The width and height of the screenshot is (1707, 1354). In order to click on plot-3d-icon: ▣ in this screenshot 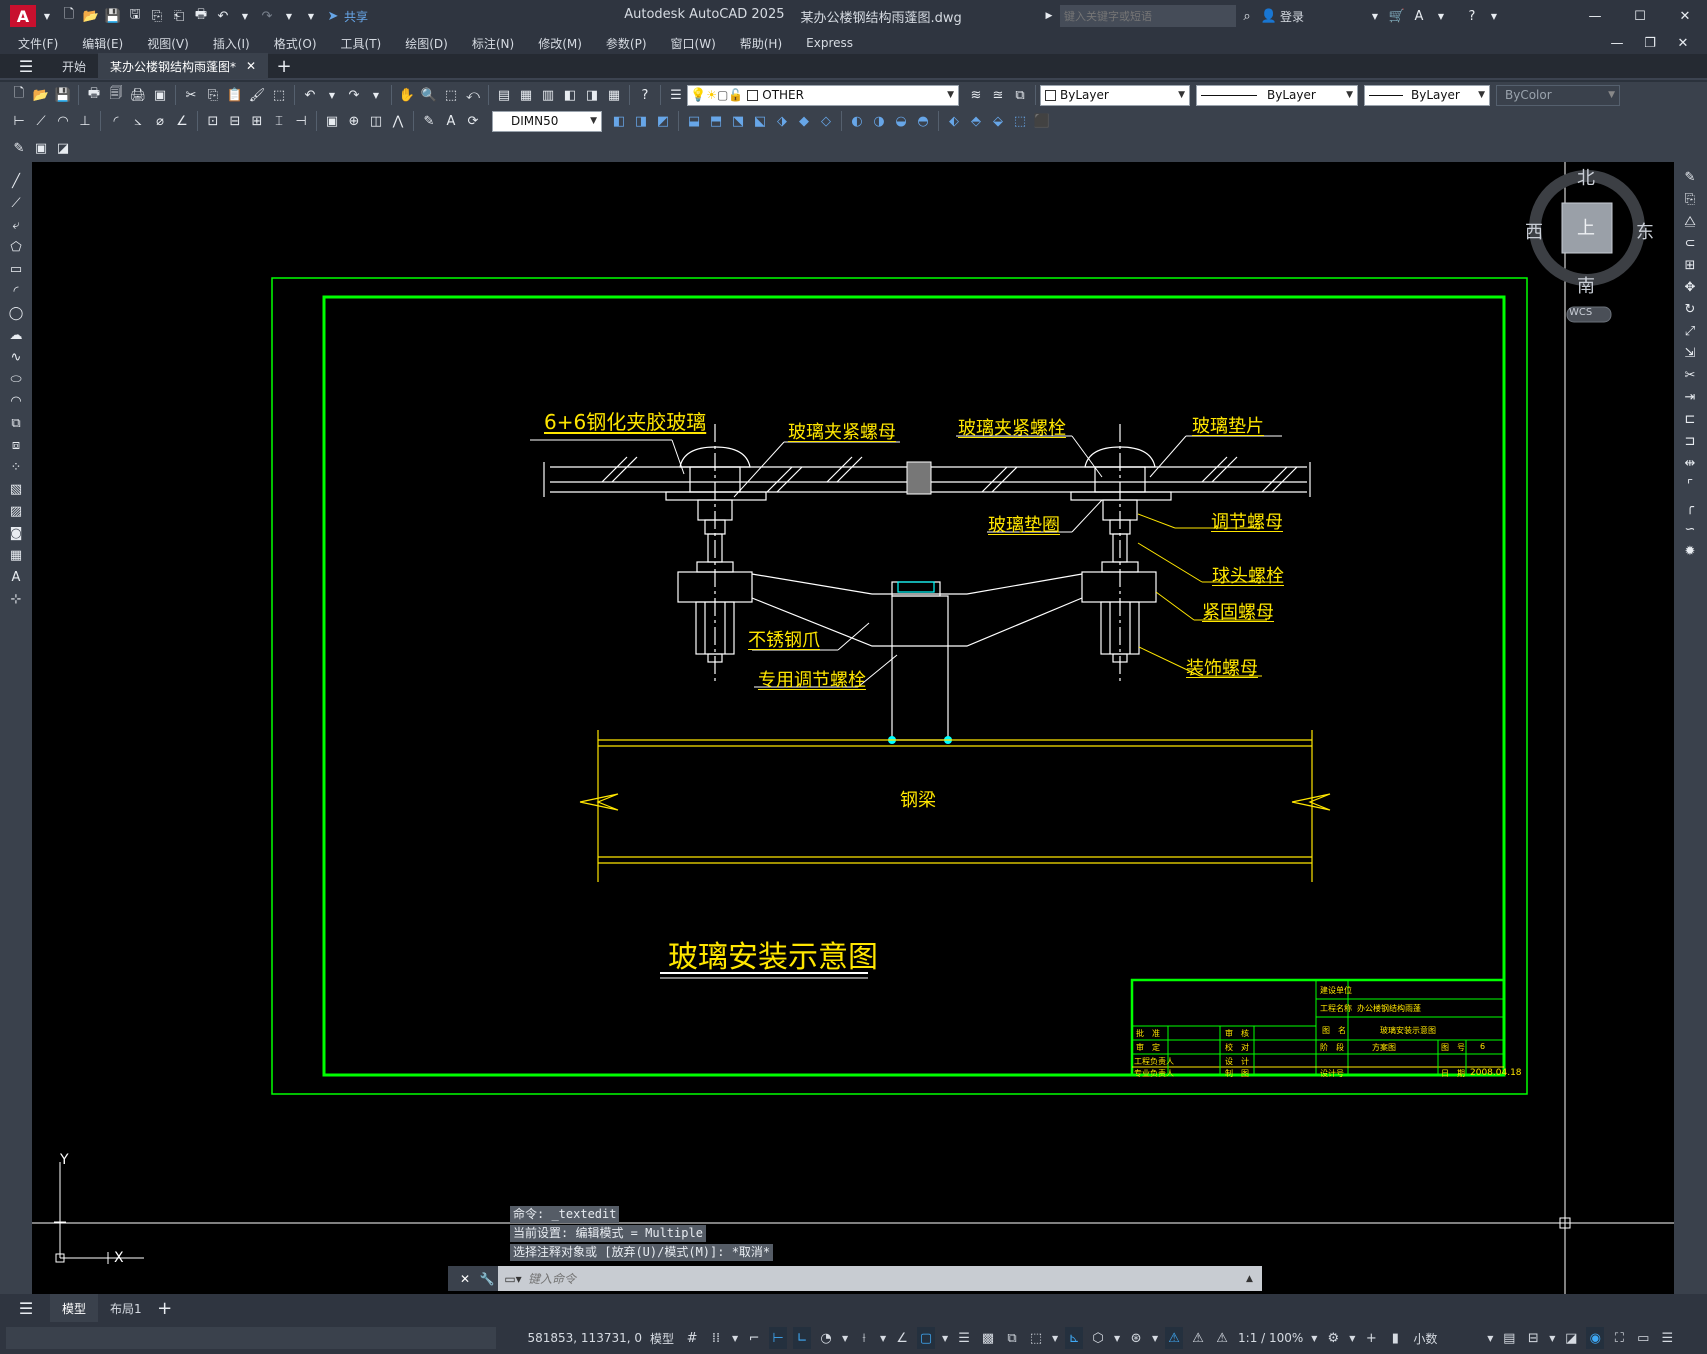, I will do `click(160, 95)`.